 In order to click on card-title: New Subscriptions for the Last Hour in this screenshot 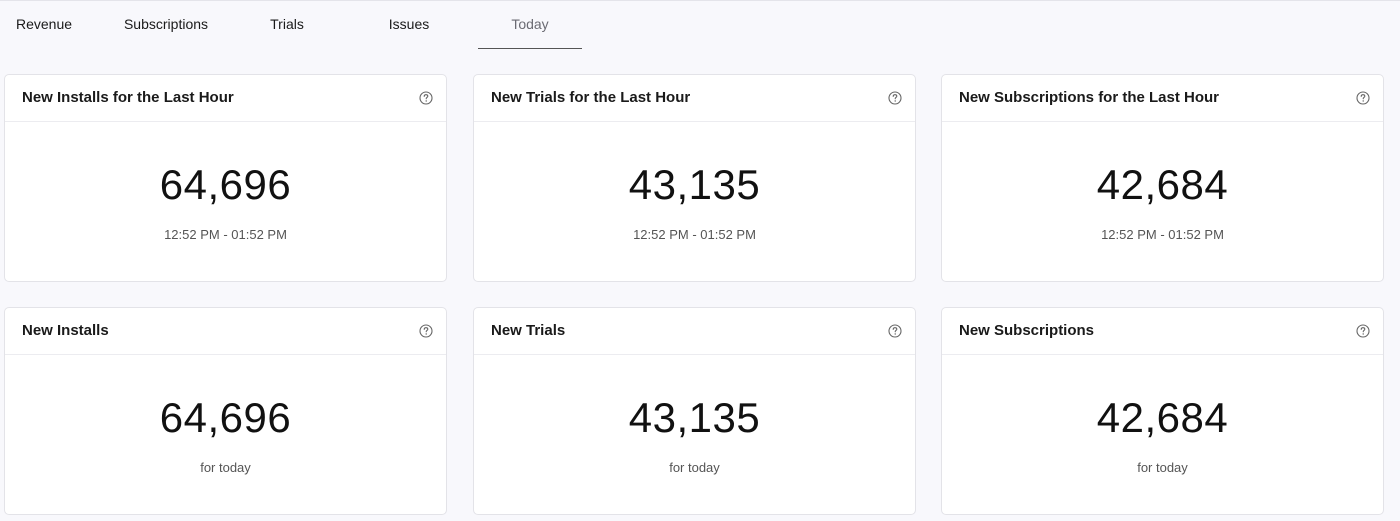, I will do `click(1089, 97)`.